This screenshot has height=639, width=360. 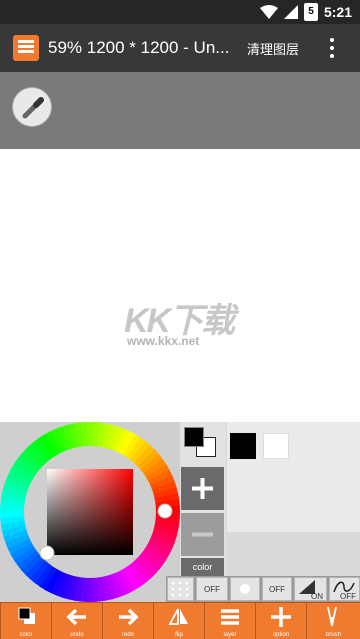 I want to click on flip-icon, so click(x=178, y=616).